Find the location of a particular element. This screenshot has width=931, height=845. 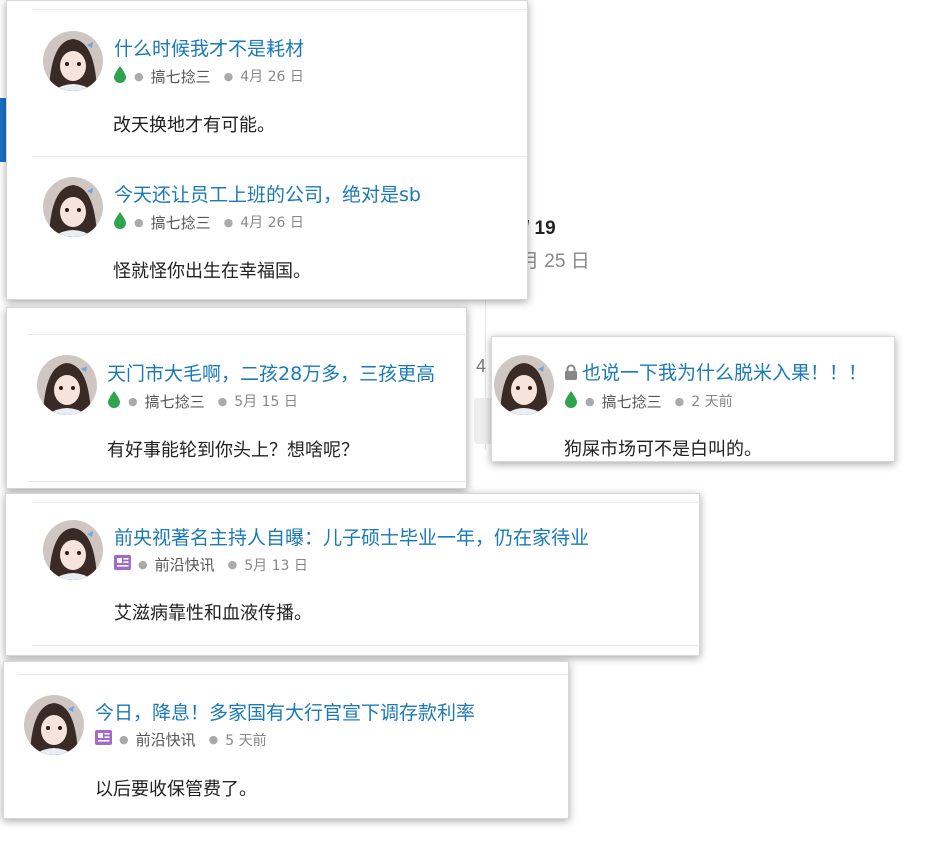

background-page-counter: / 19 is located at coordinates (540, 228).